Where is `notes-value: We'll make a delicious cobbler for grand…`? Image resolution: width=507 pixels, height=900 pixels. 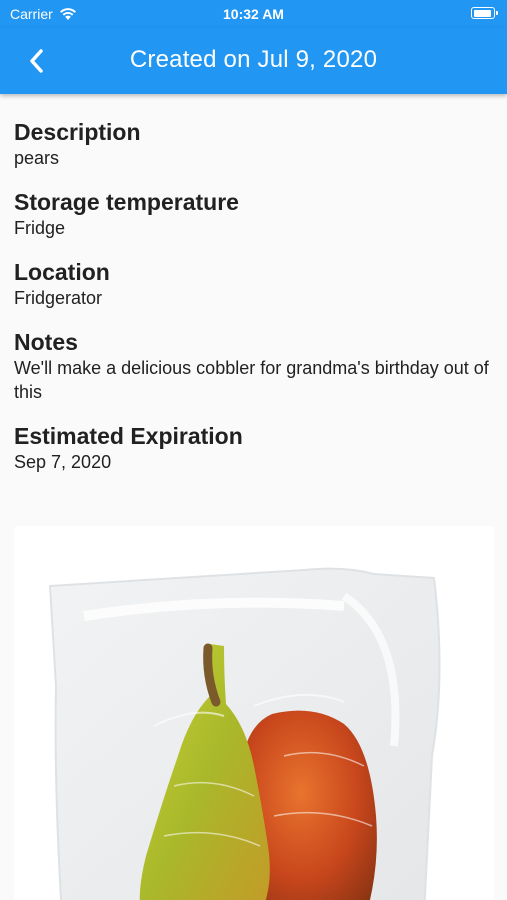 notes-value: We'll make a delicious cobbler for grand… is located at coordinates (251, 380).